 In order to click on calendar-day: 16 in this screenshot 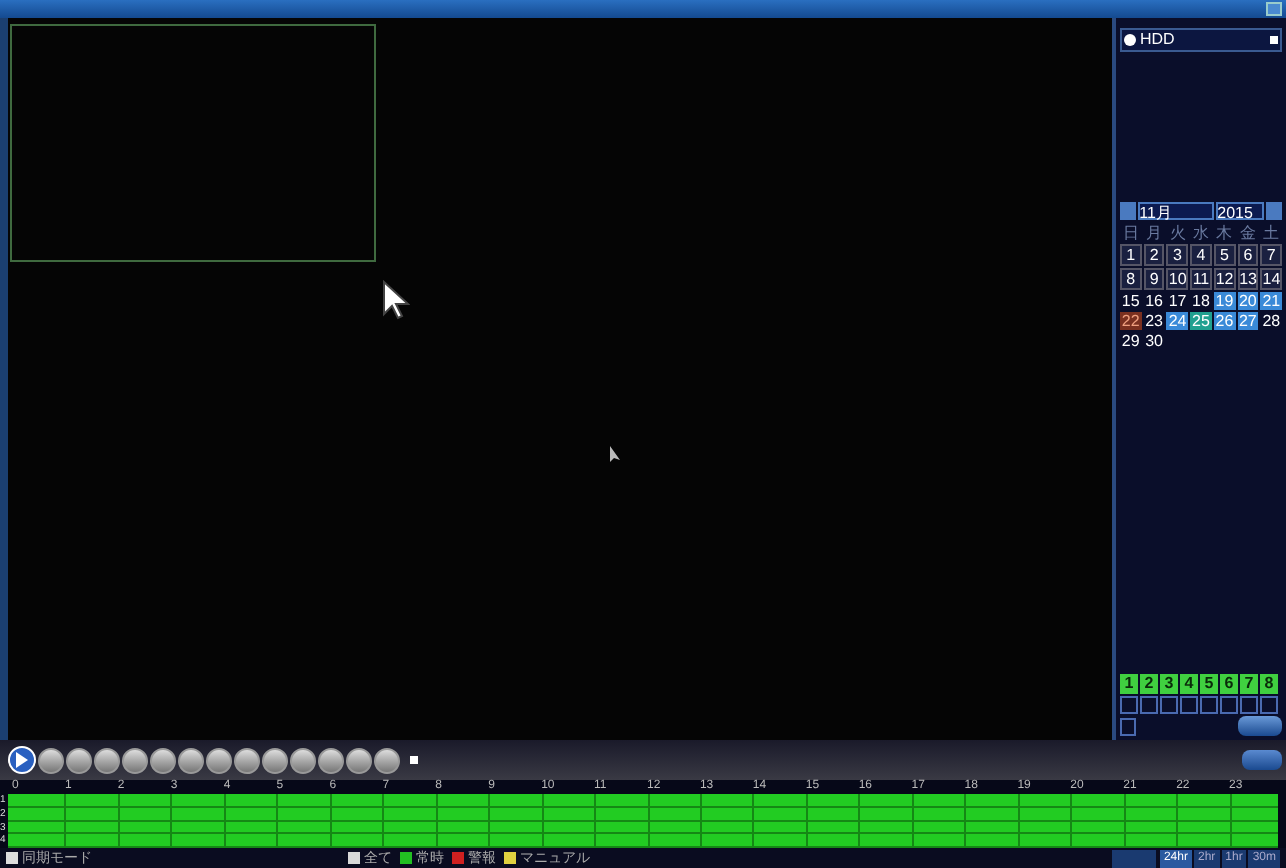, I will do `click(1154, 301)`.